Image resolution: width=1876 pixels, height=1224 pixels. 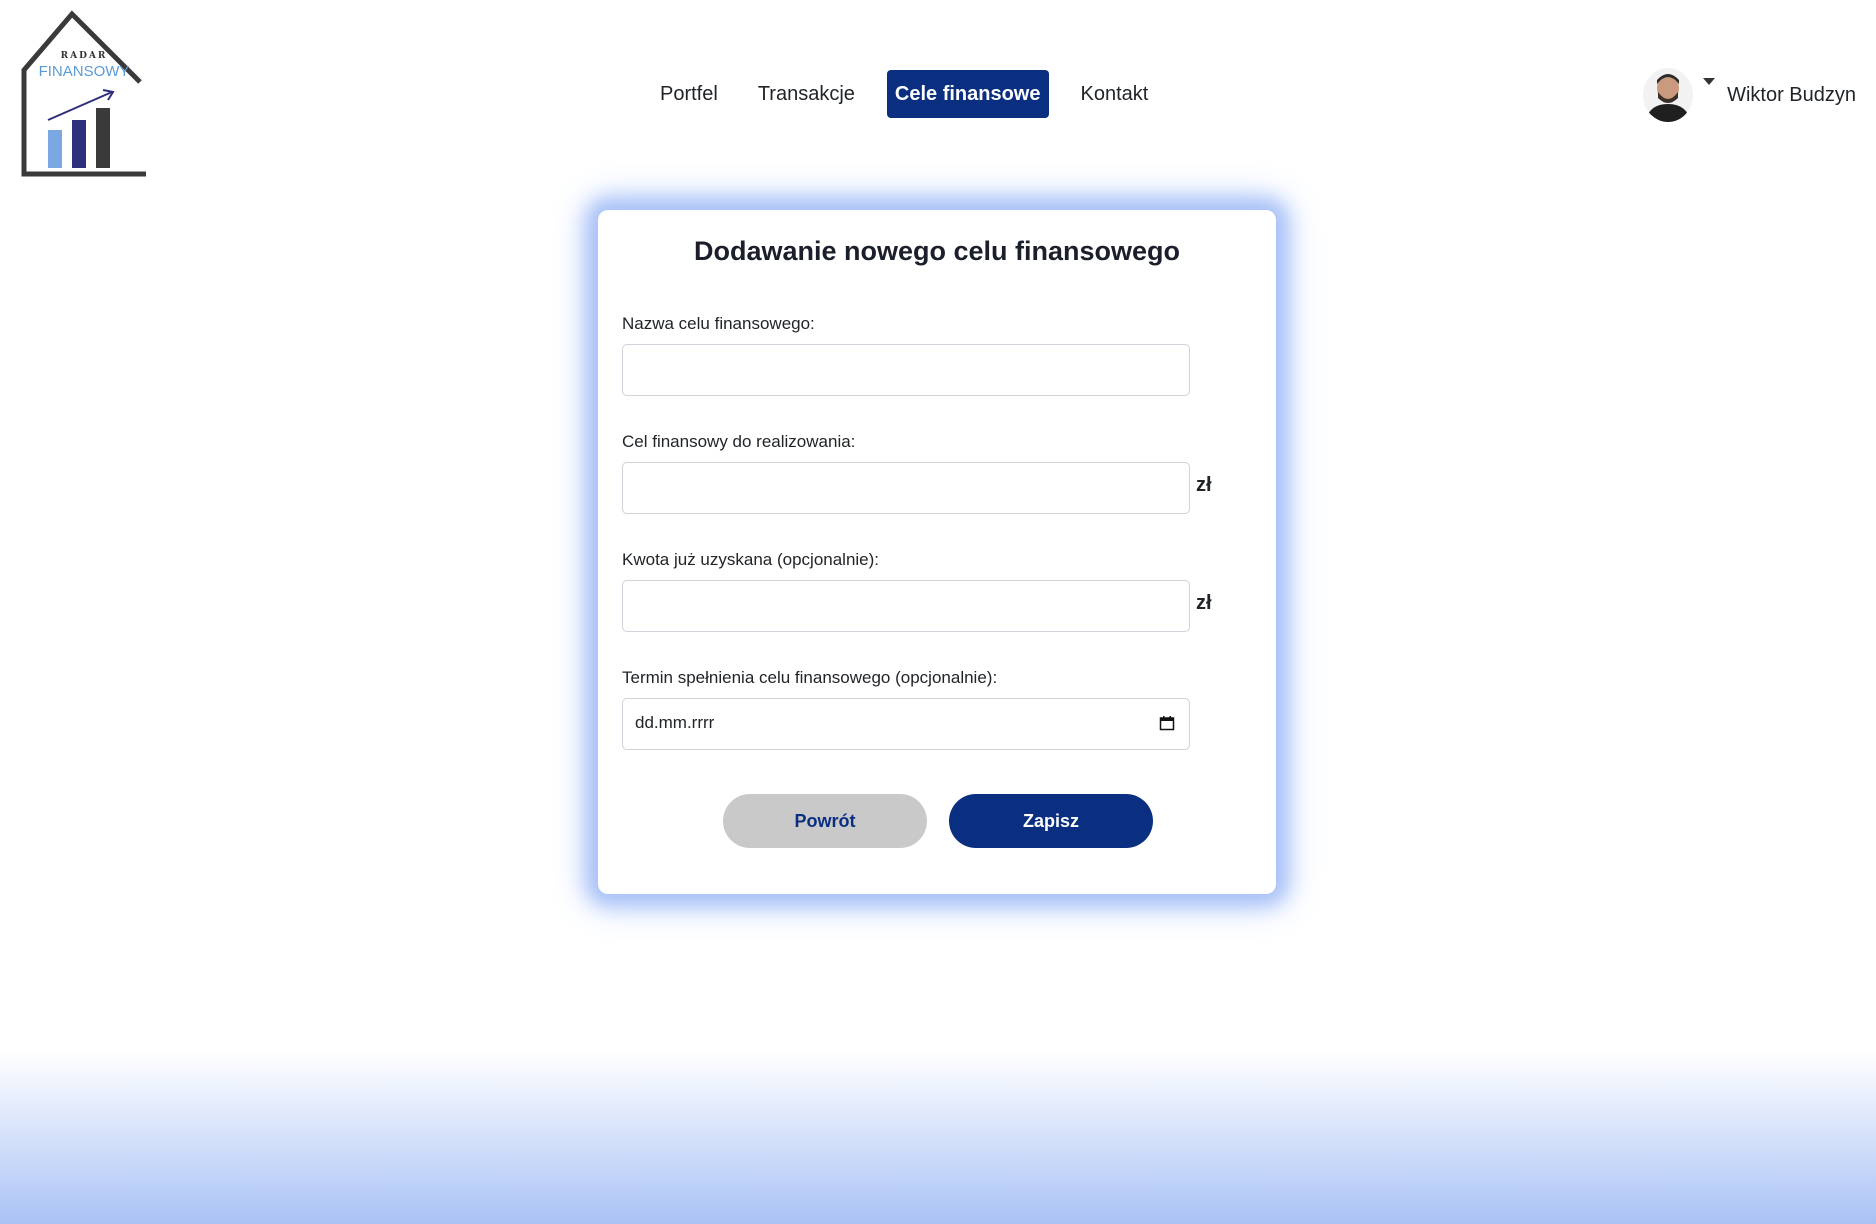 I want to click on target-currency-label: zł, so click(x=1204, y=485).